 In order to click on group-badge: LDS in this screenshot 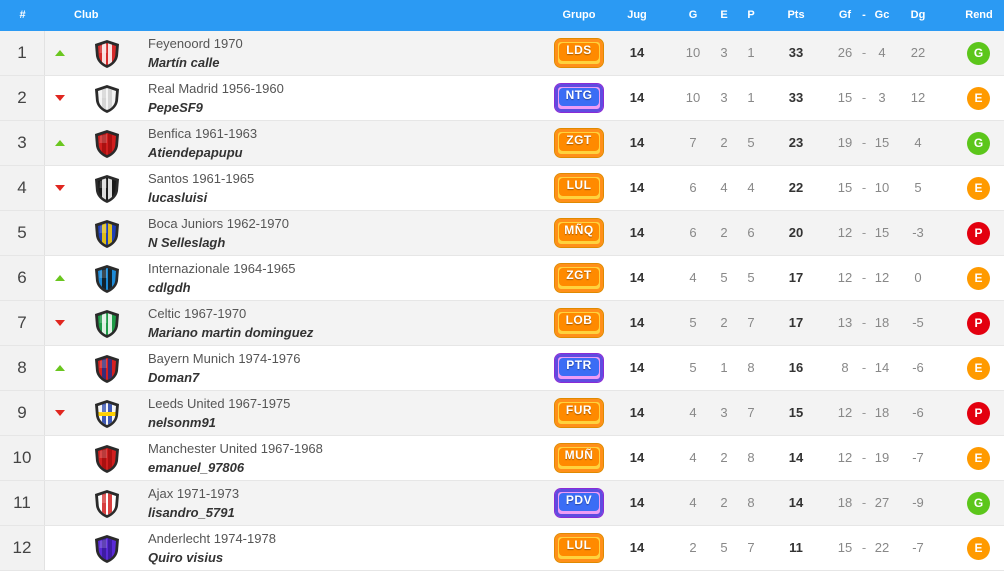, I will do `click(579, 53)`.